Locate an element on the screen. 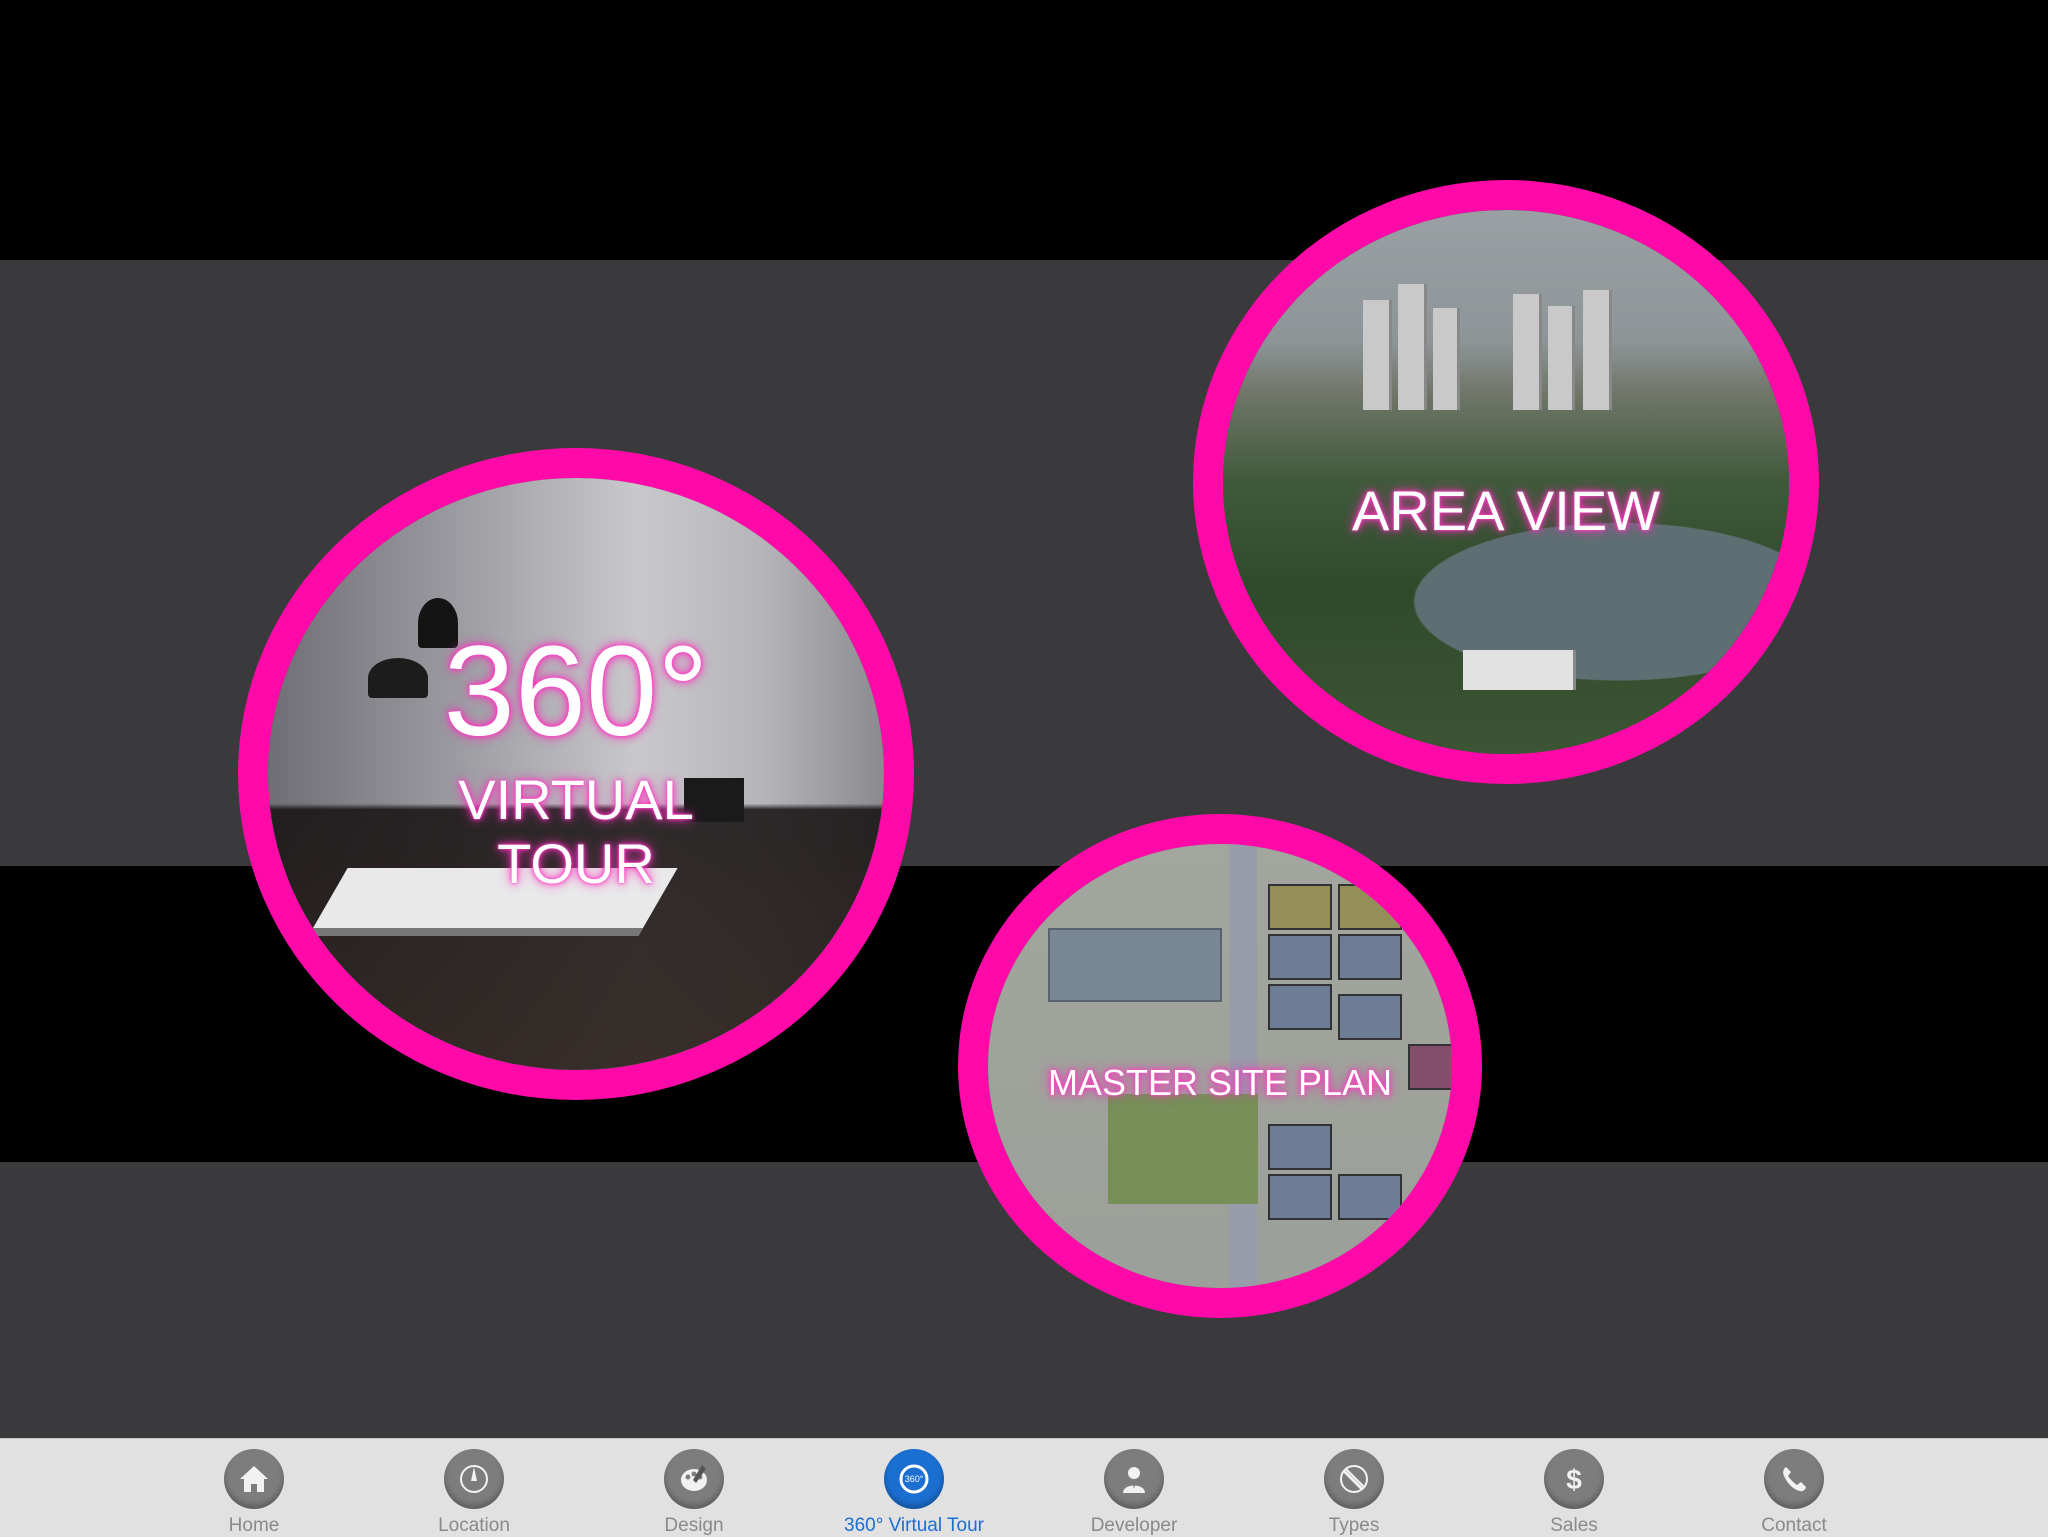 The image size is (2048, 1537). virtual-tour-icon: 360° is located at coordinates (914, 1479).